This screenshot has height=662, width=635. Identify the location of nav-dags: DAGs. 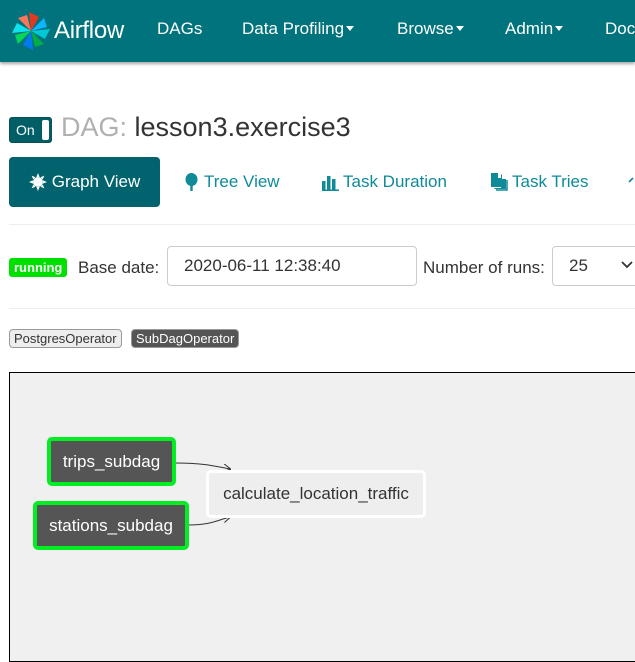
(179, 29).